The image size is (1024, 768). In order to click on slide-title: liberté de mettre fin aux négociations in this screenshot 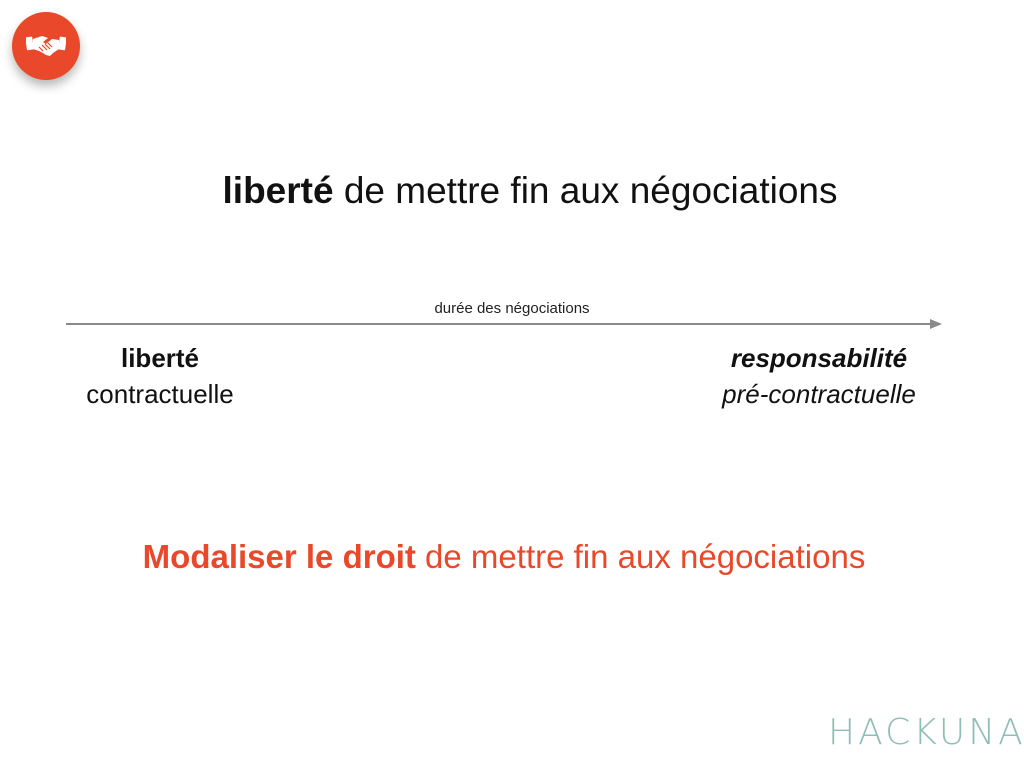, I will do `click(512, 191)`.